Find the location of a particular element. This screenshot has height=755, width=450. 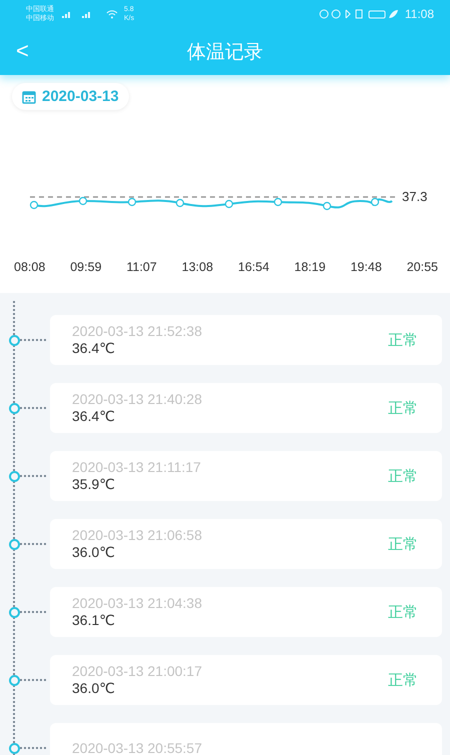

record-time: 2020-03-13 21:52:38 is located at coordinates (137, 331).